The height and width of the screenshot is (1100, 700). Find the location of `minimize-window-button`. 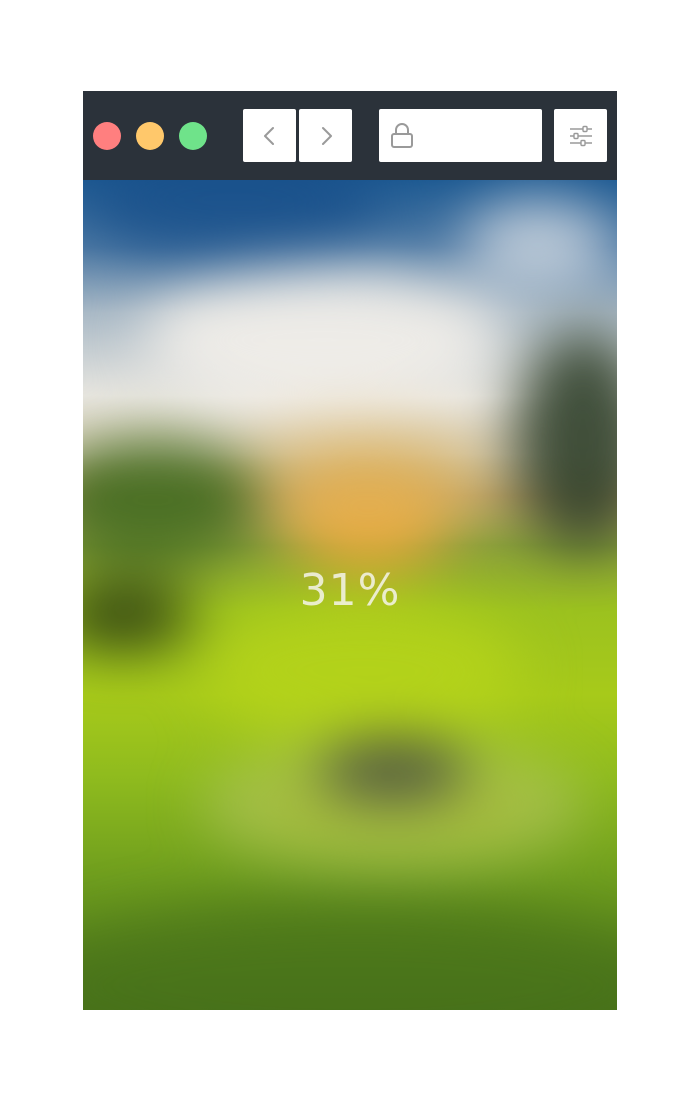

minimize-window-button is located at coordinates (150, 136).